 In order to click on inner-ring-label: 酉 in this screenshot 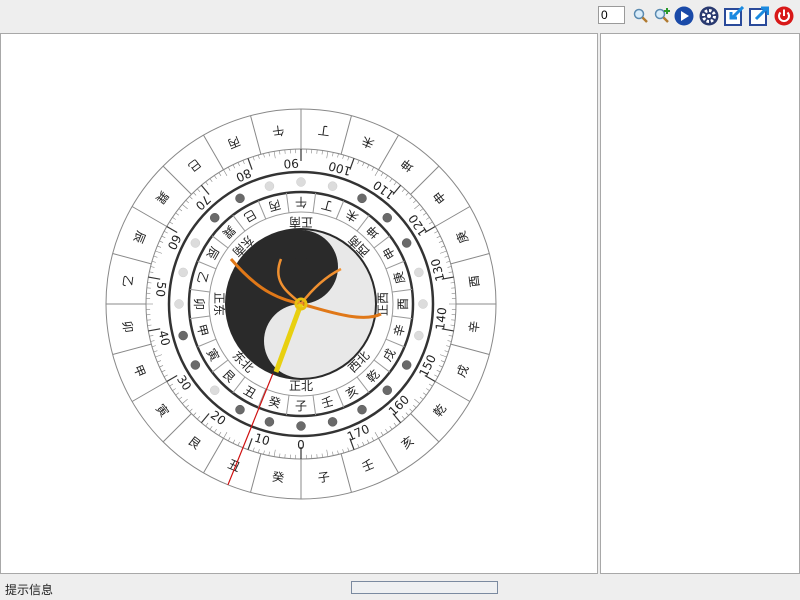, I will do `click(403, 304)`.